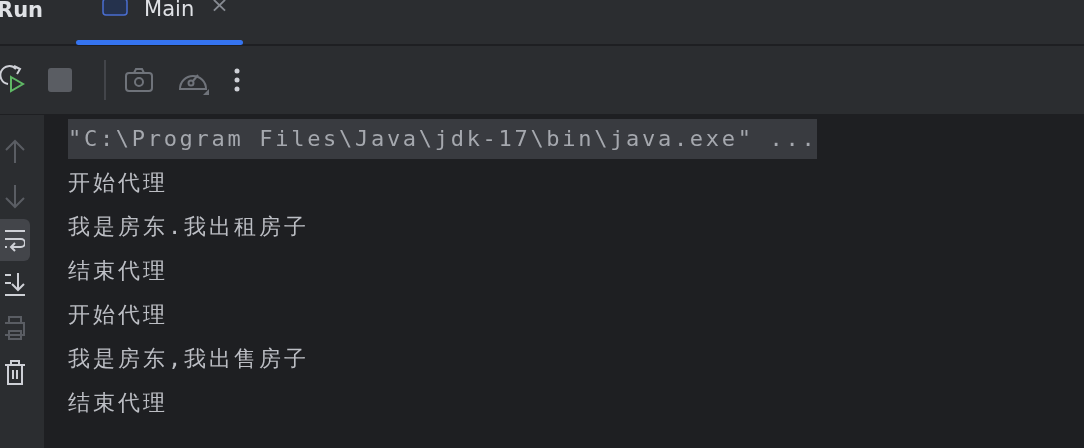 The image size is (1084, 448). Describe the element at coordinates (139, 80) in the screenshot. I see `camera-icon` at that location.